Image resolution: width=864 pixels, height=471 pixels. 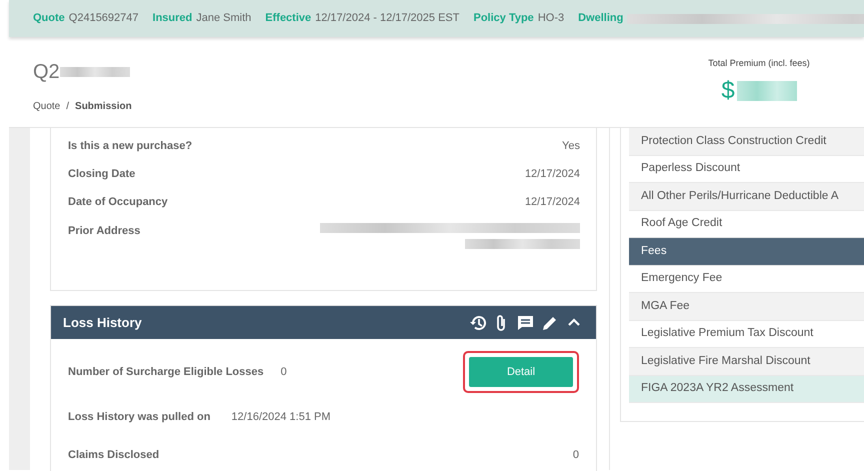 What do you see at coordinates (104, 231) in the screenshot?
I see `detail-label: Prior Address` at bounding box center [104, 231].